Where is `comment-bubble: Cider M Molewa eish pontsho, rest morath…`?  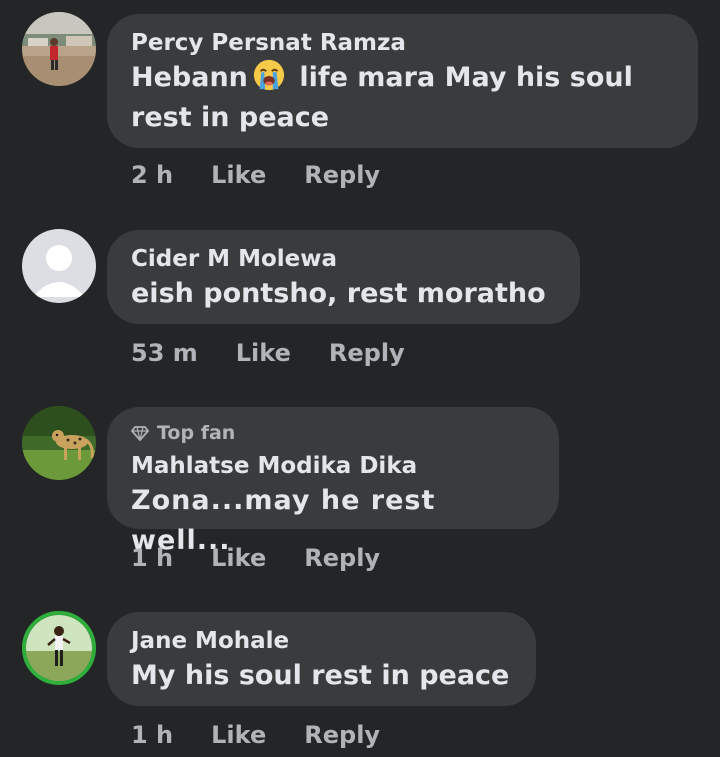
comment-bubble: Cider M Molewa eish pontsho, rest morath… is located at coordinates (343, 277).